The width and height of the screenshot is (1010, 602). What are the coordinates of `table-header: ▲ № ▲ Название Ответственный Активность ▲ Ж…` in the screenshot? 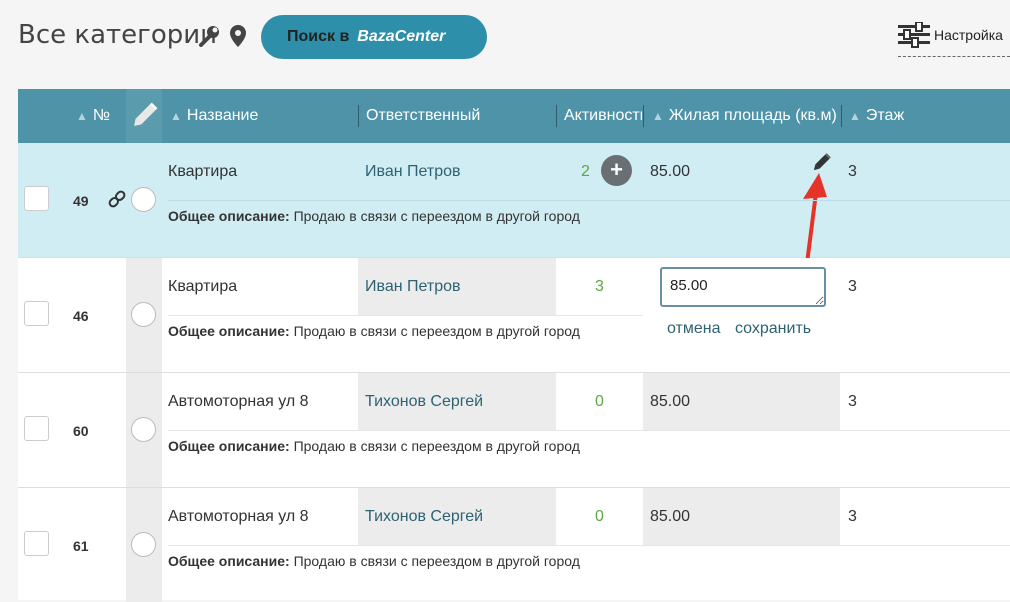 It's located at (514, 116).